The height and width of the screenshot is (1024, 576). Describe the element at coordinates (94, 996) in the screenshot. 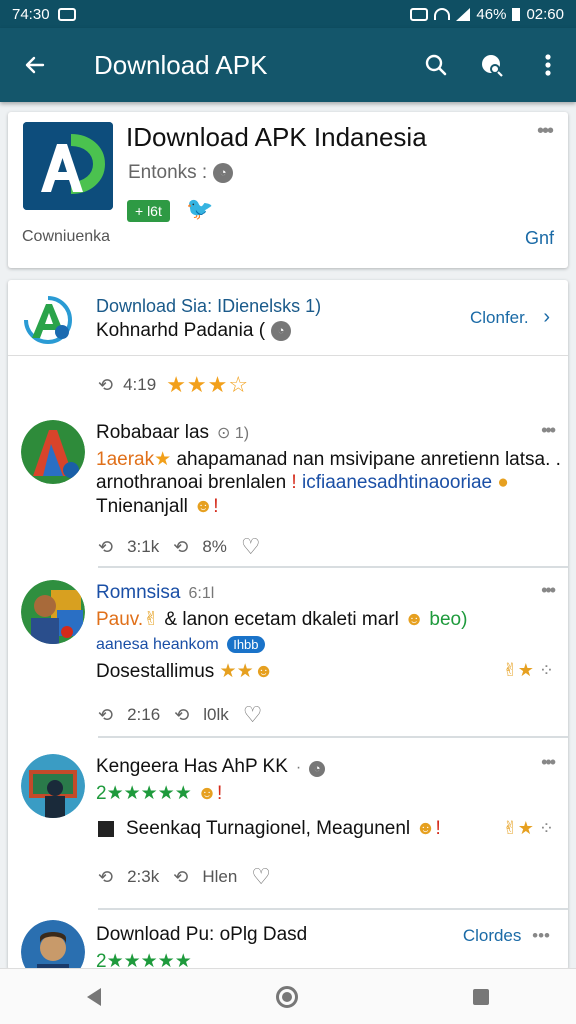

I see `nav-back-icon` at that location.